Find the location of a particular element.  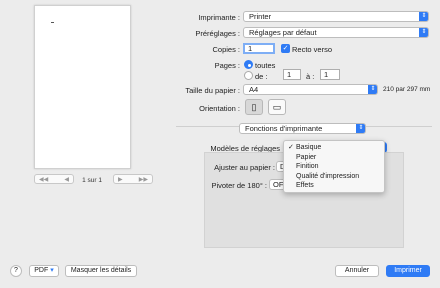

section-select: Fonctions d'imprimante ⇕ is located at coordinates (302, 128).